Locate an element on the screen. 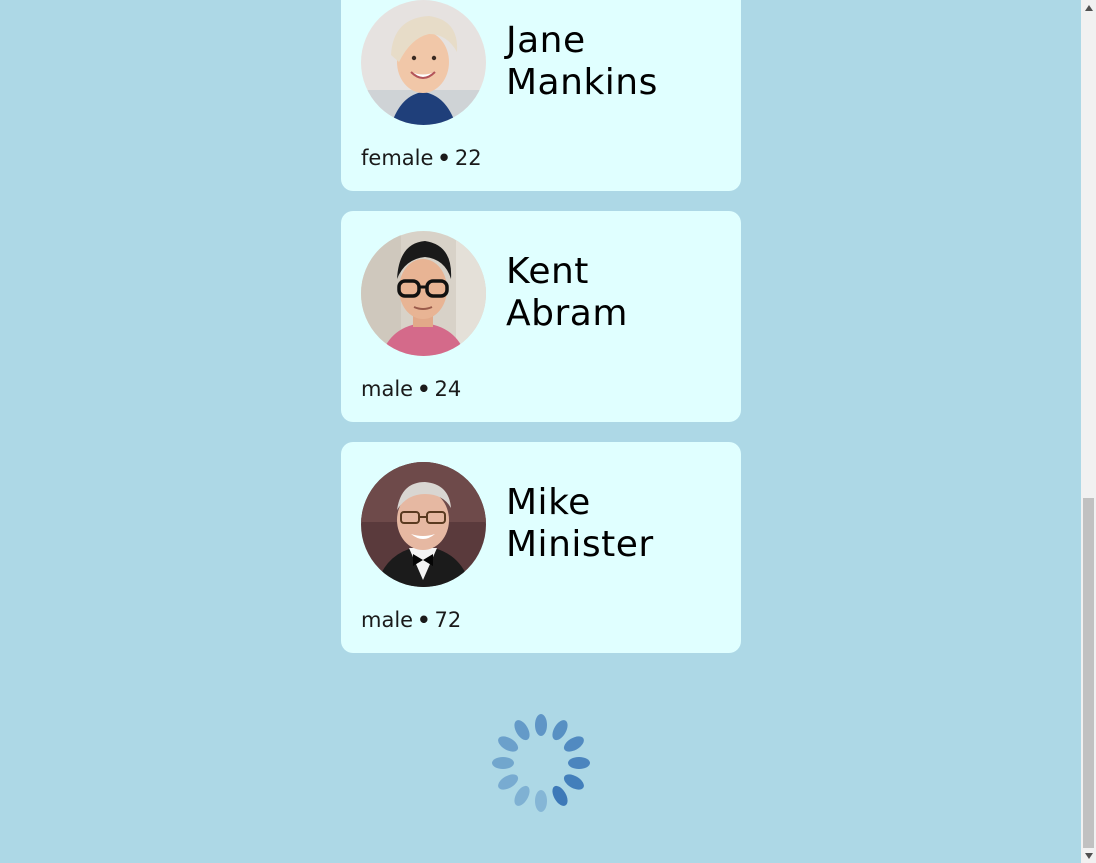  scroll-up-arrow-icon is located at coordinates (1088, 7).